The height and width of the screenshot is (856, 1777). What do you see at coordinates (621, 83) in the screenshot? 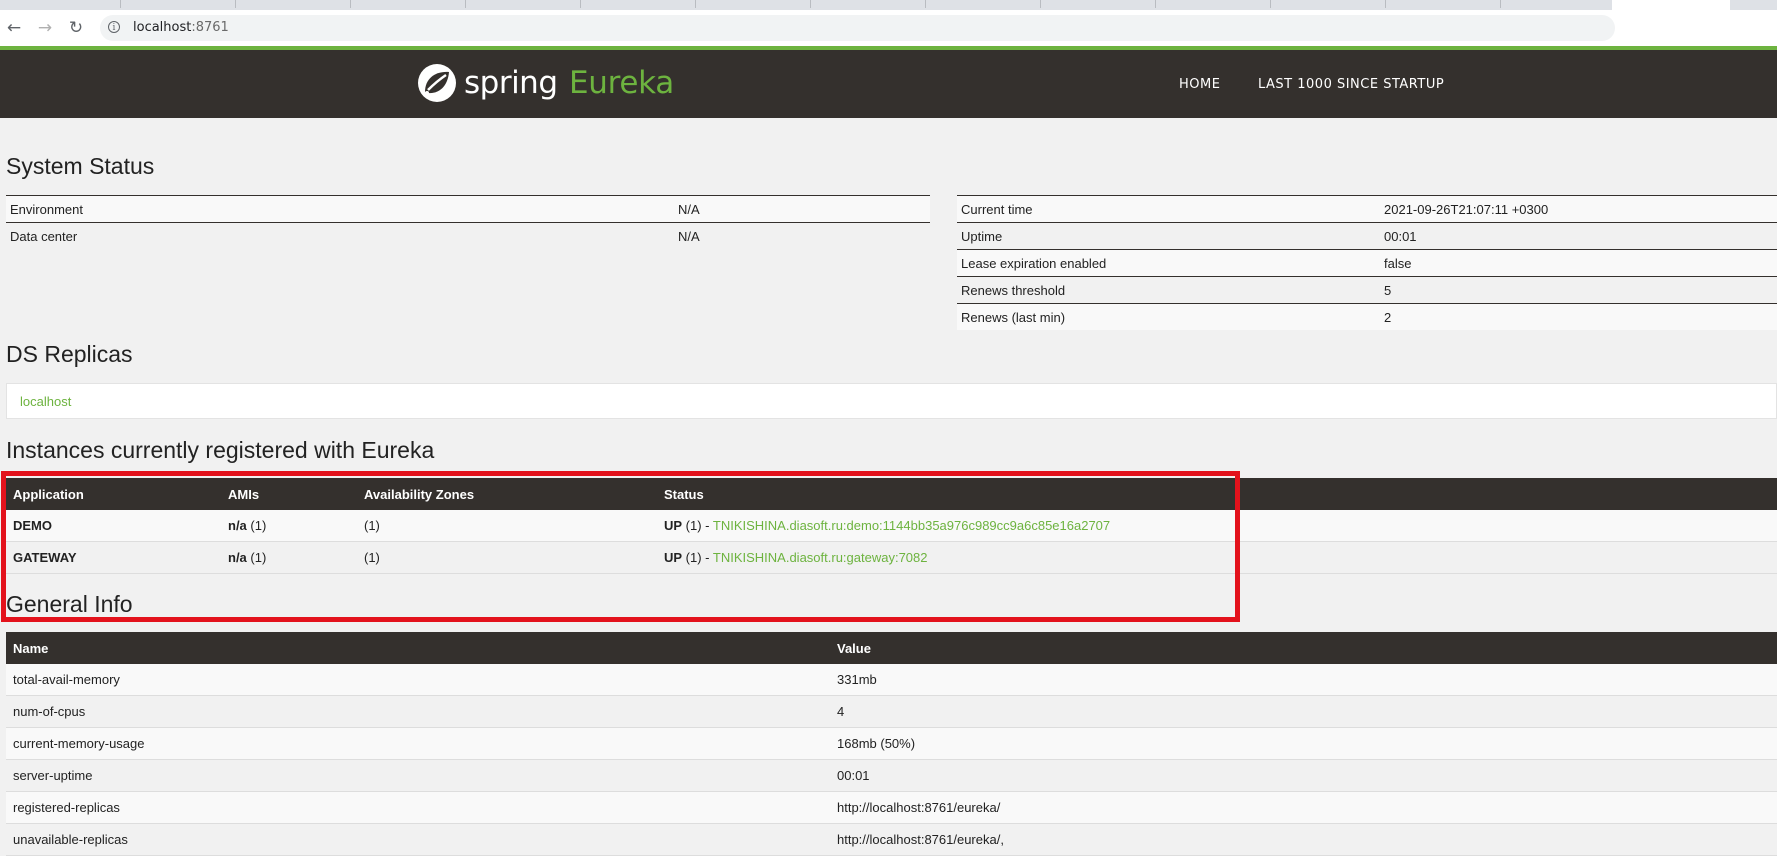
I see `logo-eureka-text: Eureka` at bounding box center [621, 83].